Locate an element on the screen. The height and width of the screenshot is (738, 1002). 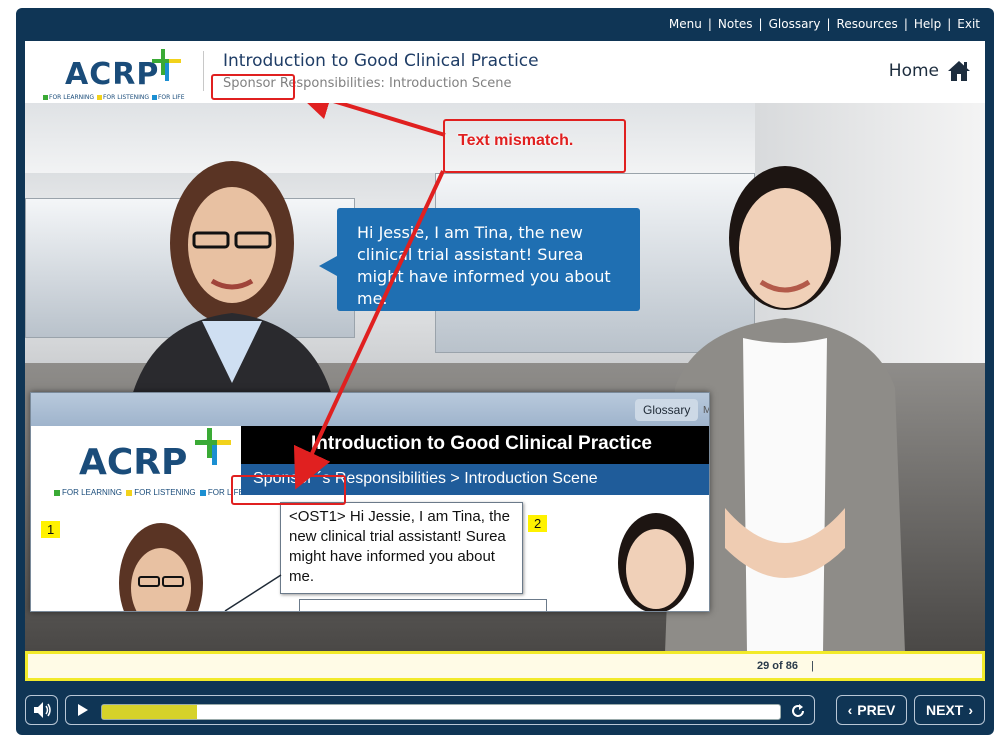
annotation-arrows is located at coordinates (368, 296).